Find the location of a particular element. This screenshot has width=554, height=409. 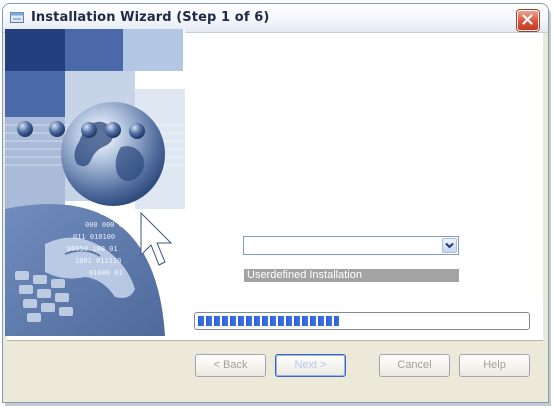

progress-bar is located at coordinates (362, 321).